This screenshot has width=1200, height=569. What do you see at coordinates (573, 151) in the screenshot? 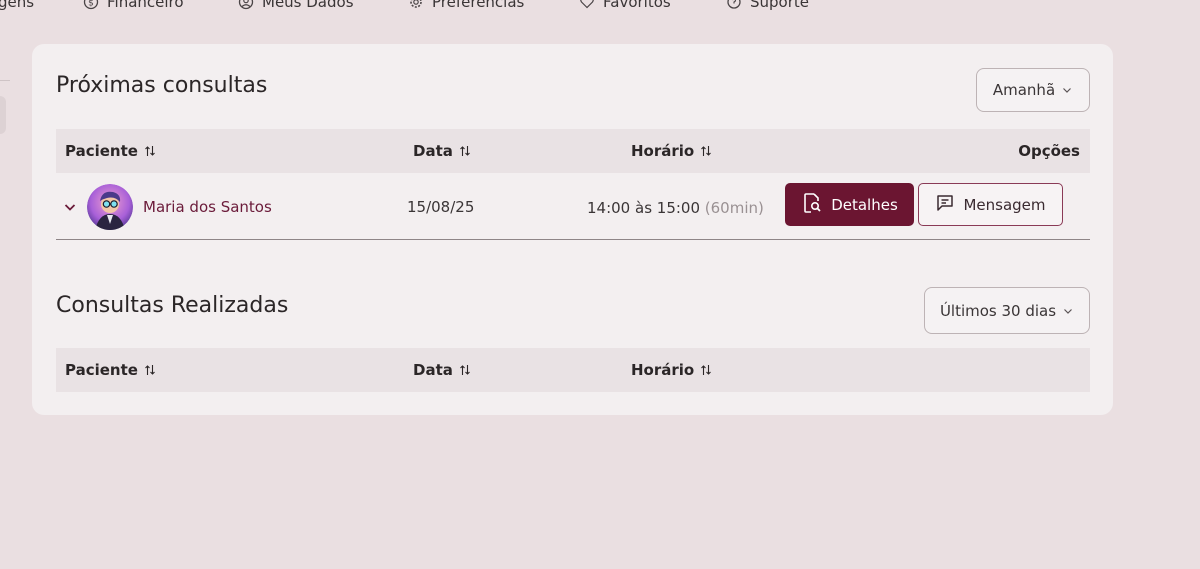
I see `upcoming-table-header: Paciente Data Horário Opções` at bounding box center [573, 151].